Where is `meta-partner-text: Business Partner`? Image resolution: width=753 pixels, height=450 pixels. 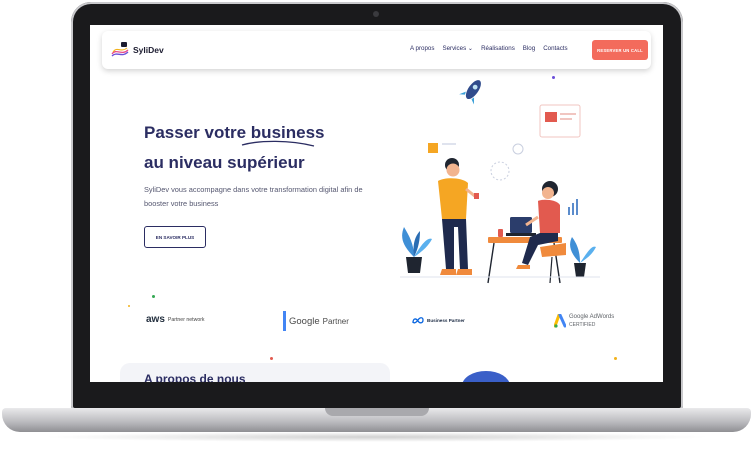
meta-partner-text: Business Partner is located at coordinates (446, 320).